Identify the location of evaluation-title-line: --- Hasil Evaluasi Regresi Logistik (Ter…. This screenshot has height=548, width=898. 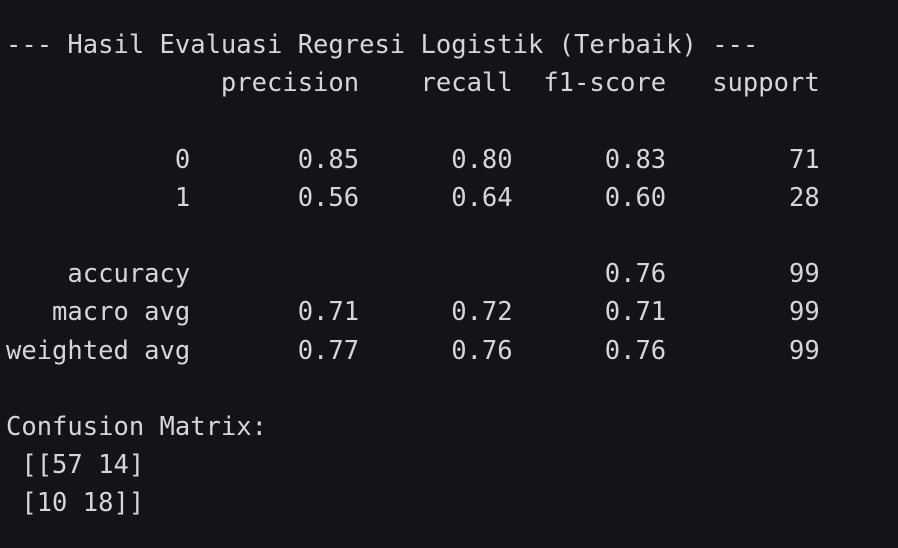
(382, 45).